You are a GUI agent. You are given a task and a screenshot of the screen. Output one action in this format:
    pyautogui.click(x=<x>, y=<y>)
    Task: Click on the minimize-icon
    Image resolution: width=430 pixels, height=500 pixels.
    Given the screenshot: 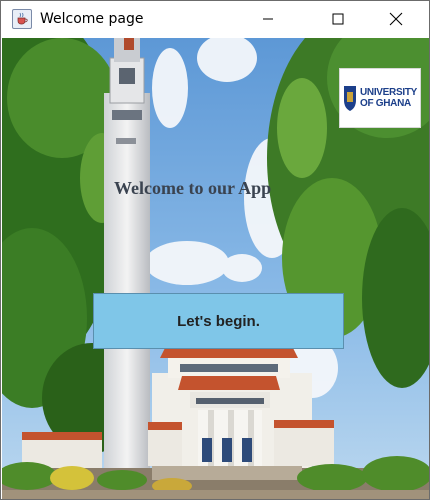 What is the action you would take?
    pyautogui.click(x=268, y=19)
    